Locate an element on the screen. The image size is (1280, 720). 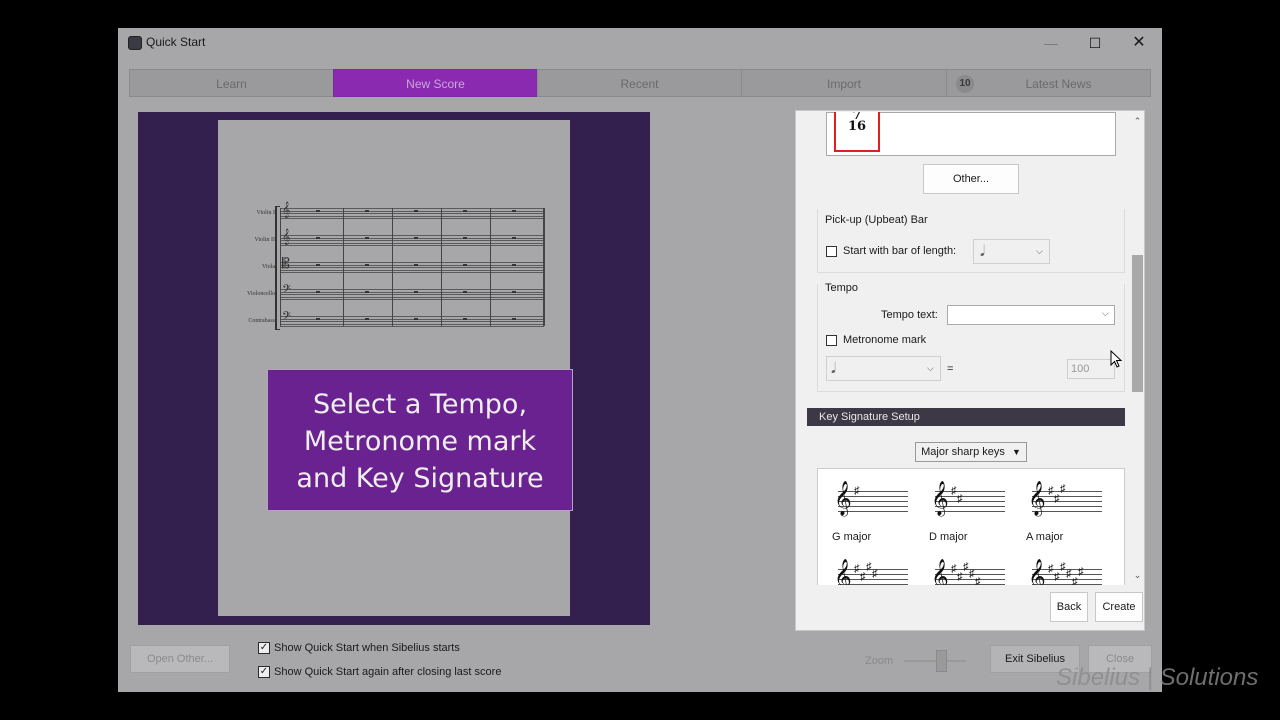
show-after-close-checkbox: ✓ is located at coordinates (264, 672).